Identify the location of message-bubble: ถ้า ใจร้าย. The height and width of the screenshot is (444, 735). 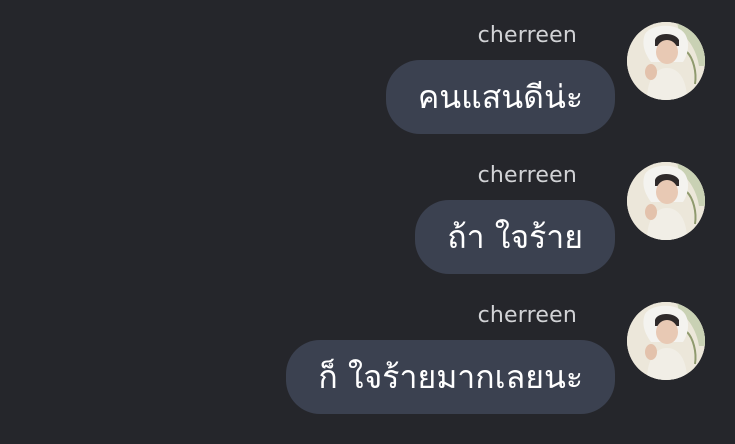
(515, 237).